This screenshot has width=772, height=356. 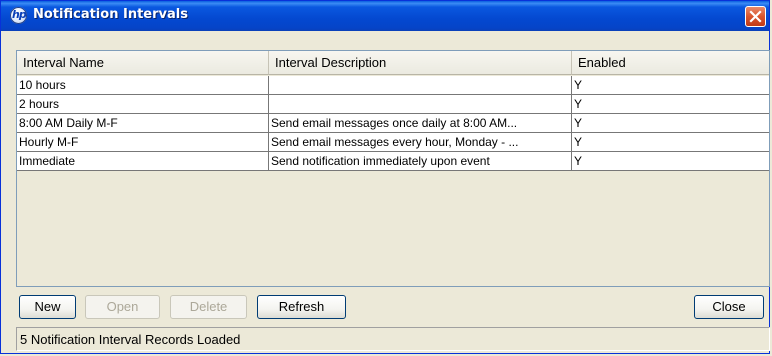 I want to click on close-window-button, so click(x=755, y=16).